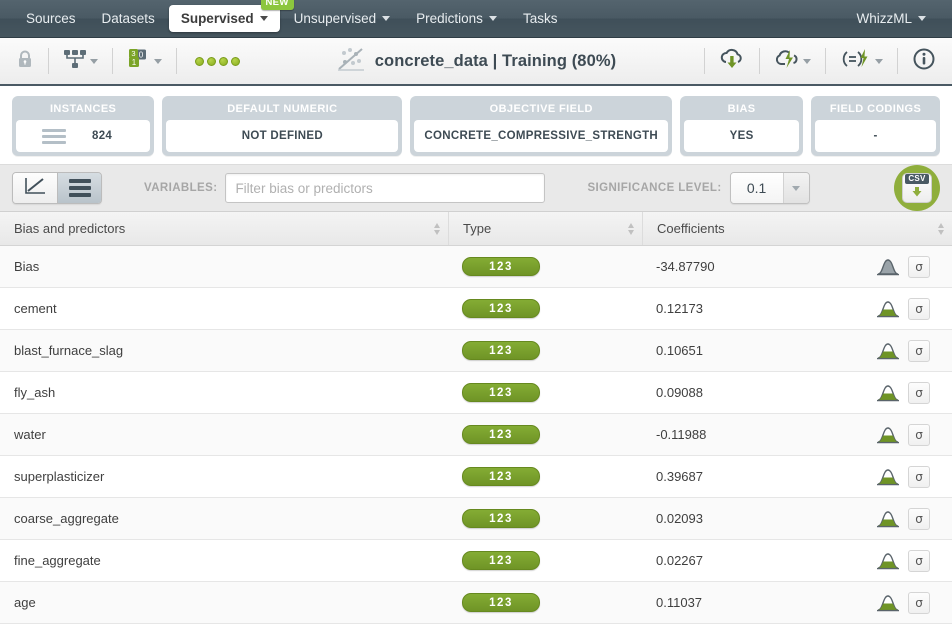  I want to click on table-row: coarse_aggregate 123 0.02093 σ, so click(476, 519).